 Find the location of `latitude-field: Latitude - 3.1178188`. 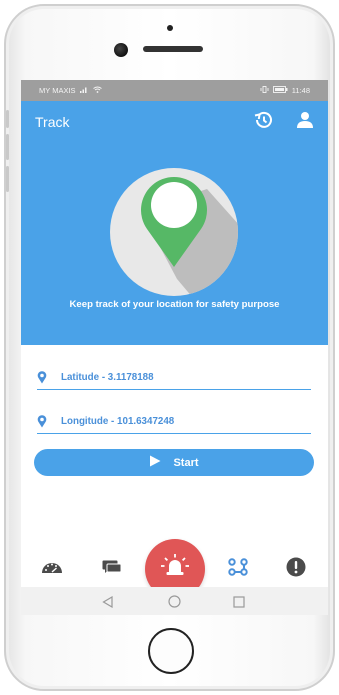

latitude-field: Latitude - 3.1178188 is located at coordinates (174, 378).